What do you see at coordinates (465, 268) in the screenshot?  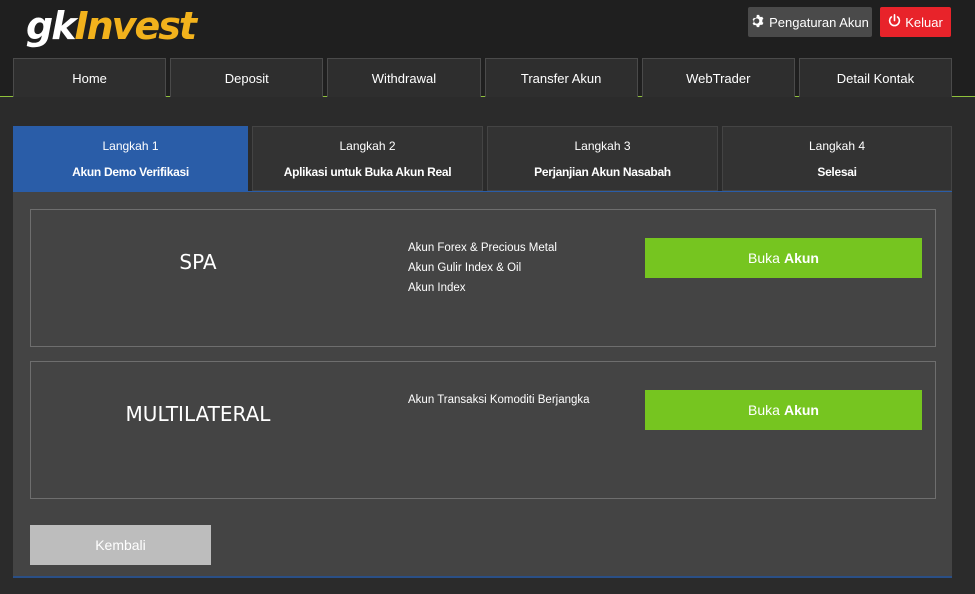 I see `feature-item: Akun Gulir Index & Oil` at bounding box center [465, 268].